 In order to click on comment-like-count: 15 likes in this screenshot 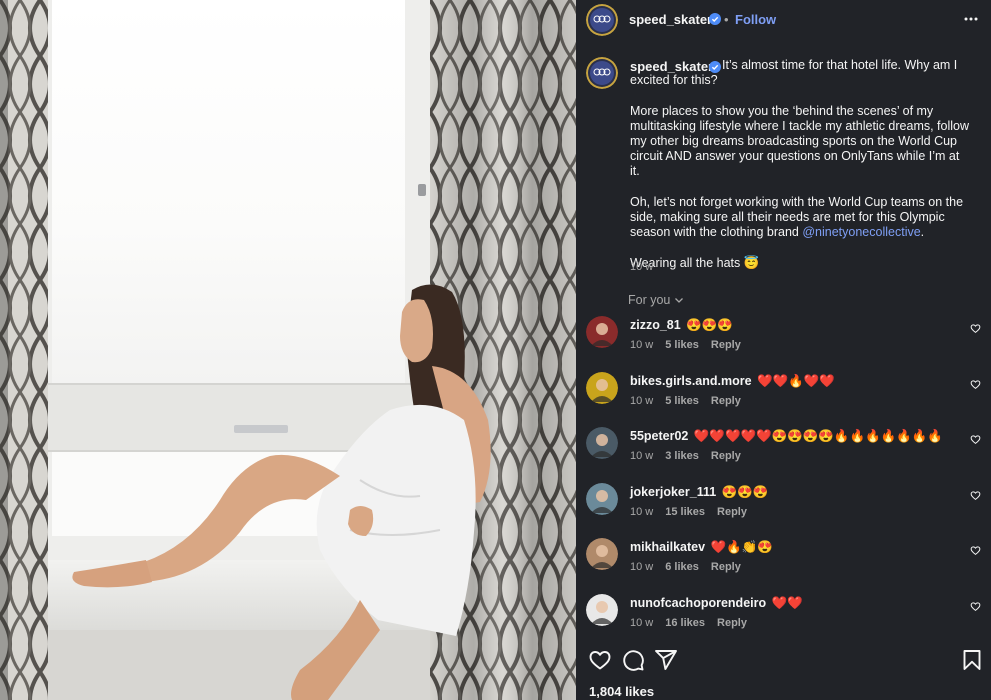, I will do `click(685, 512)`.